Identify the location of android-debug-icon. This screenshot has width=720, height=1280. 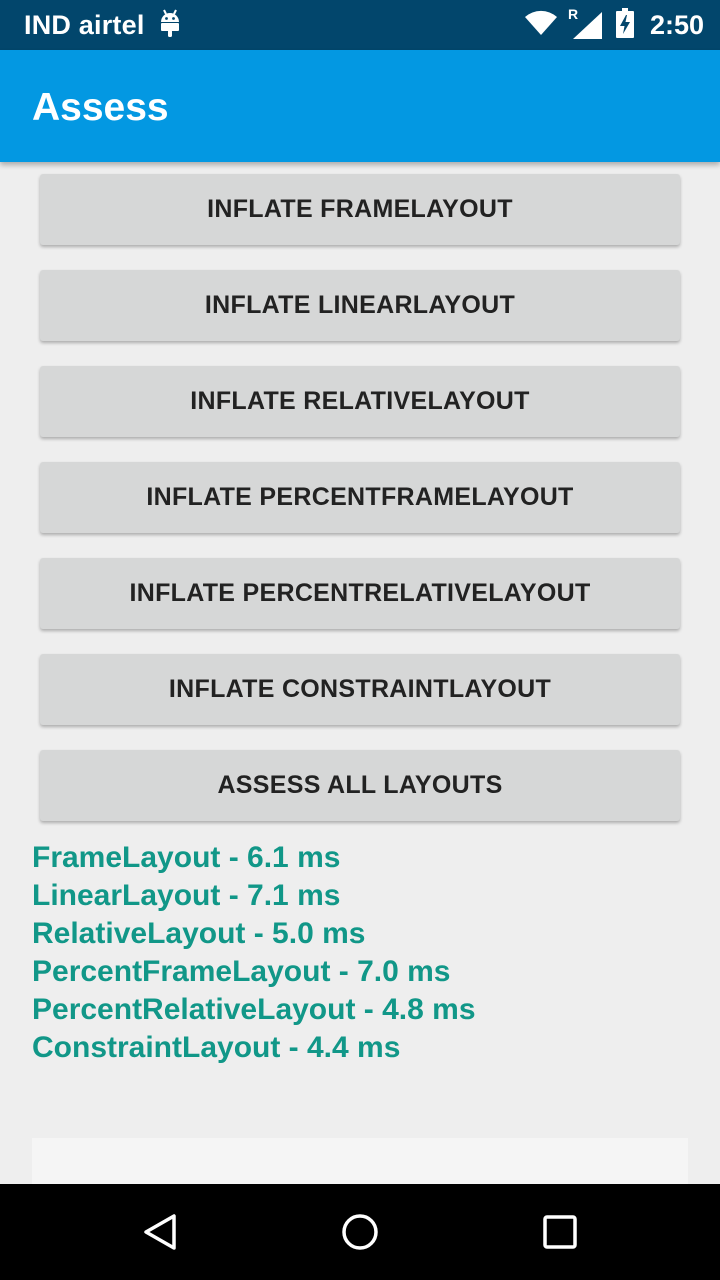
(170, 25).